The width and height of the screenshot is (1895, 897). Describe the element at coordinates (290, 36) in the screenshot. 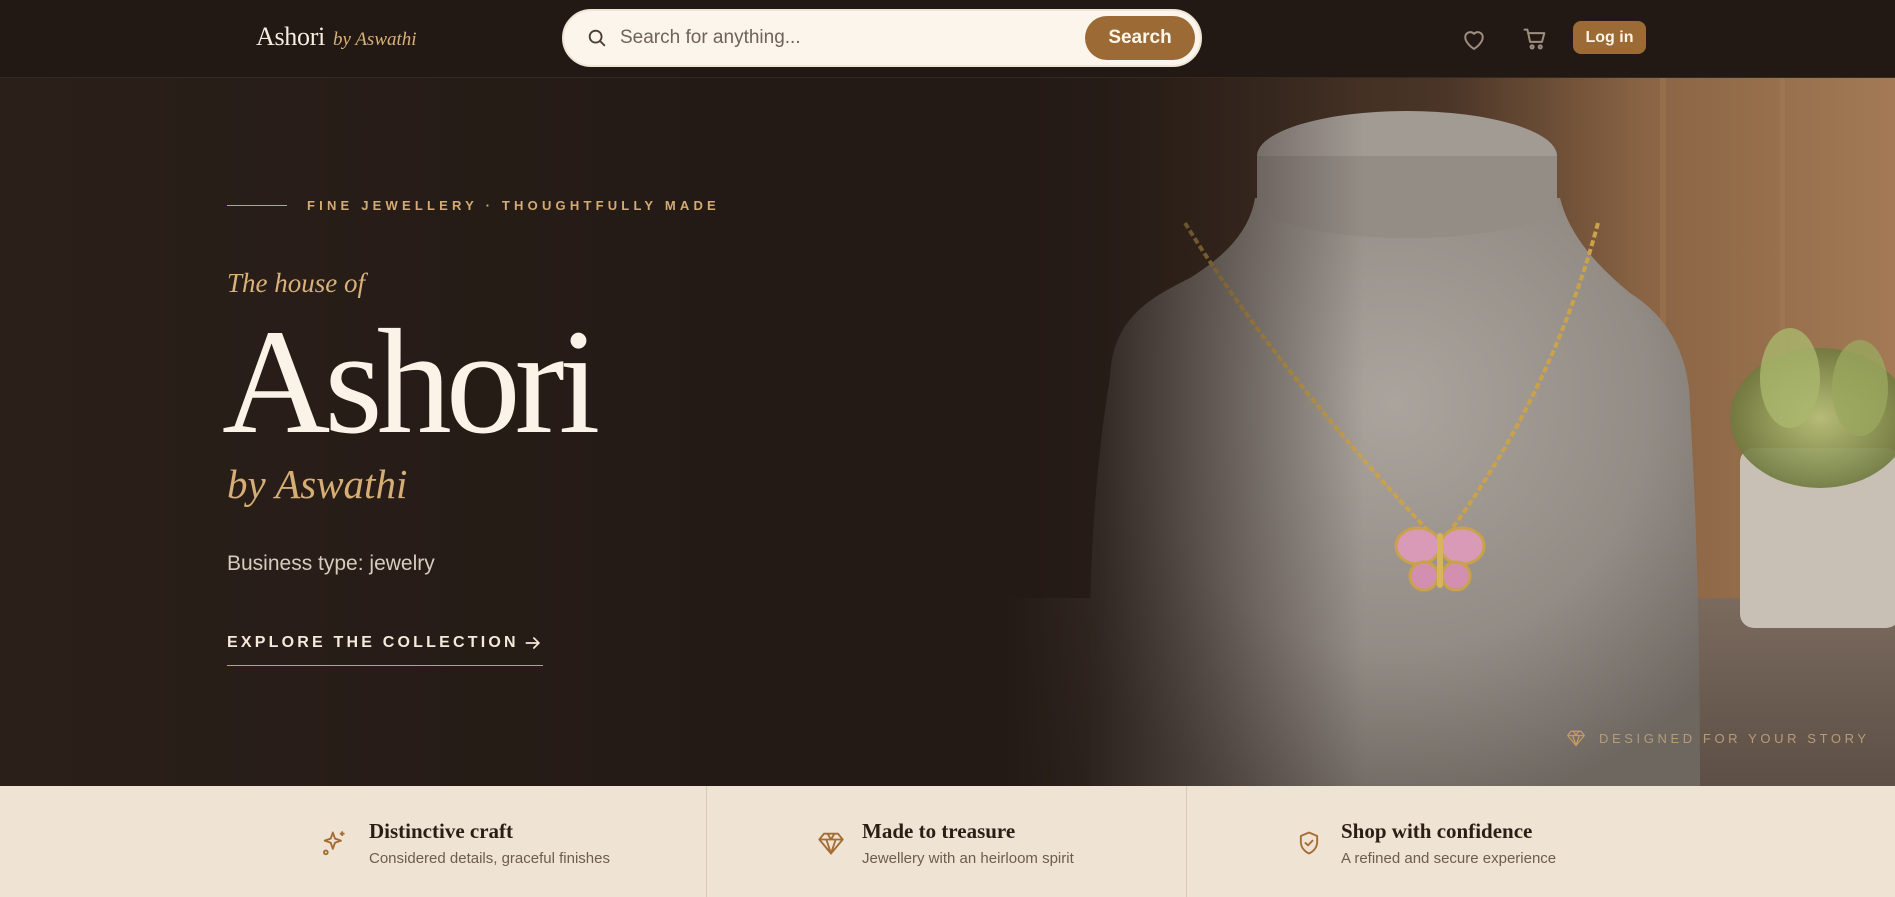

I see `logo-brand: Ashori` at that location.